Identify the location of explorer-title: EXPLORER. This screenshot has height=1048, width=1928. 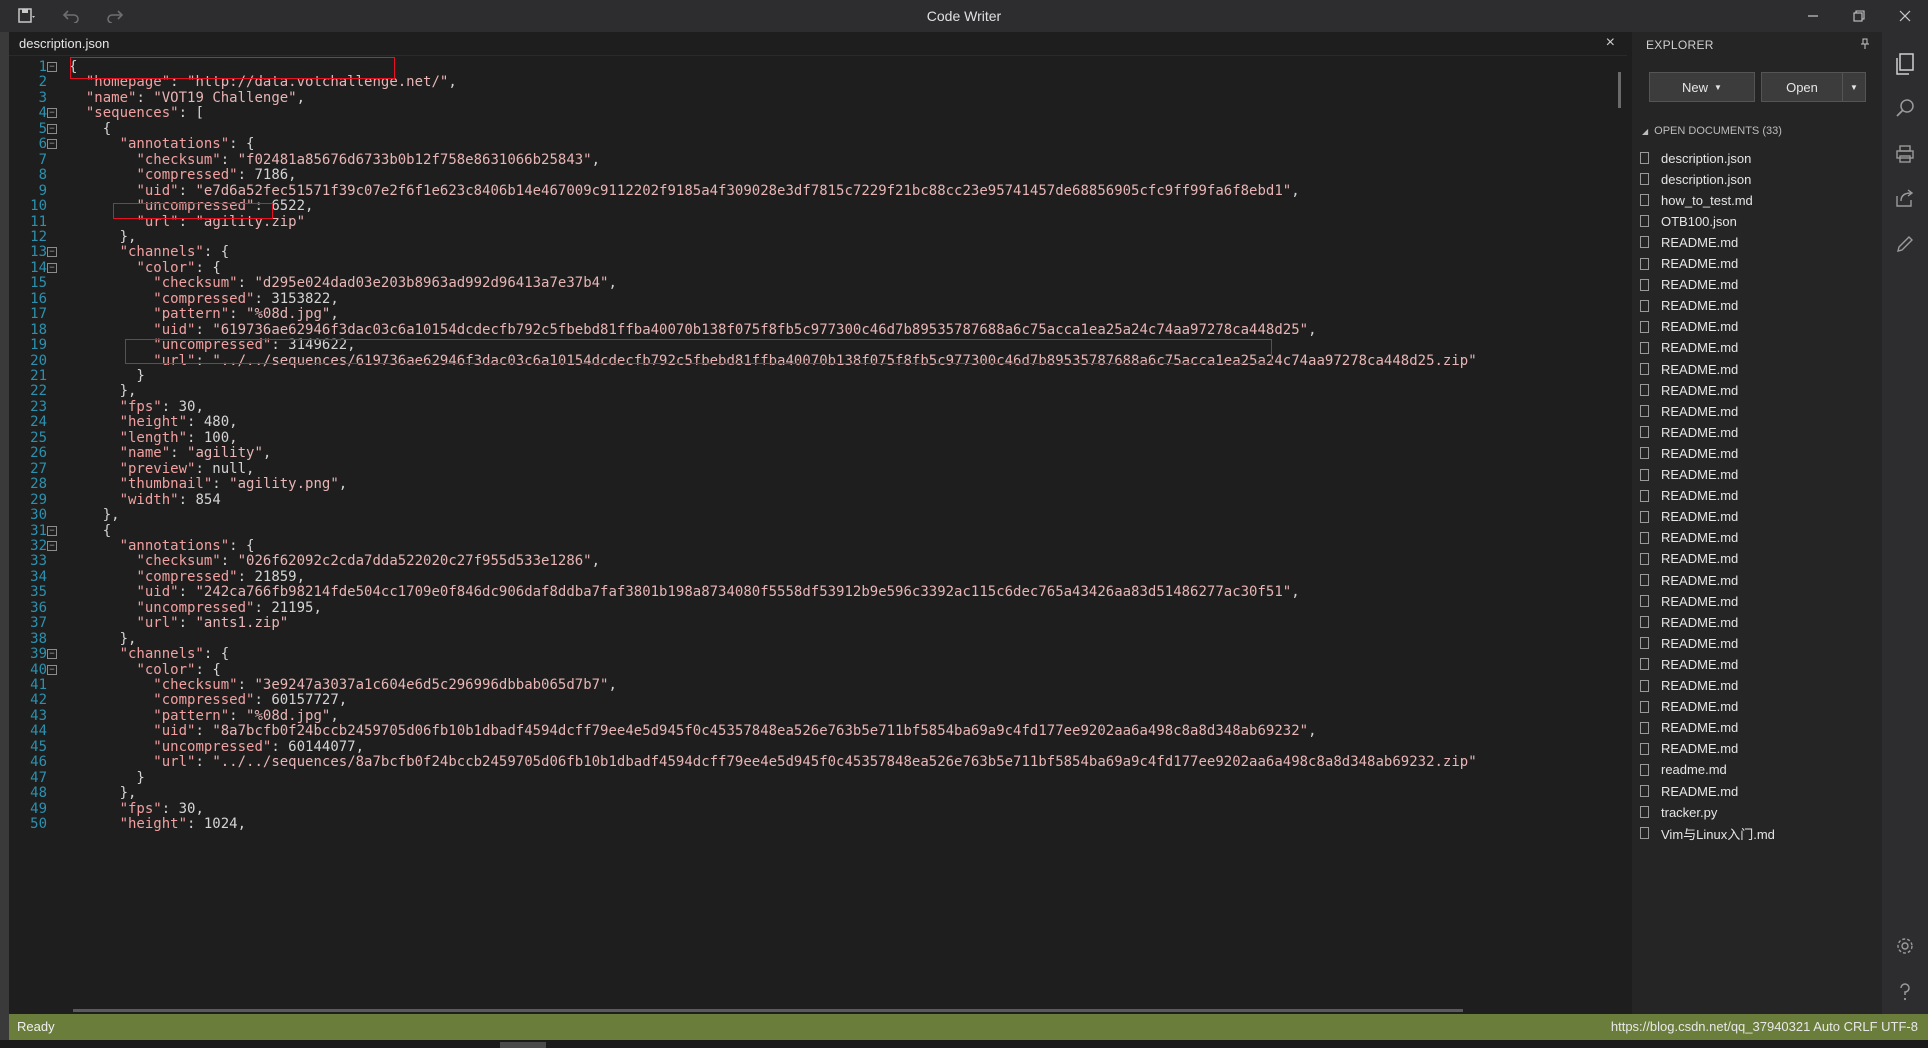
(1680, 45).